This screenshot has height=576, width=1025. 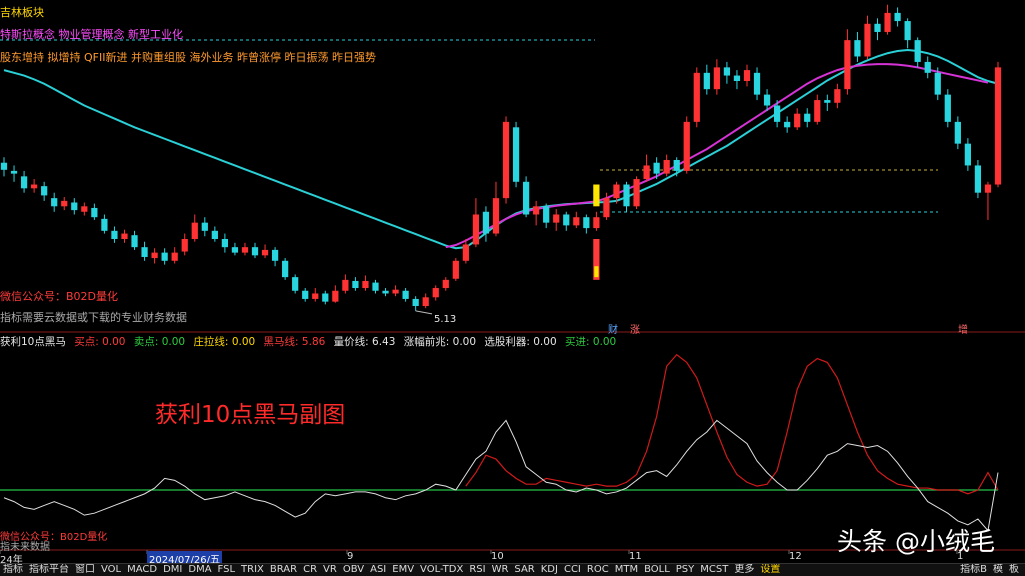 I want to click on tab-right-1: 模, so click(x=998, y=570).